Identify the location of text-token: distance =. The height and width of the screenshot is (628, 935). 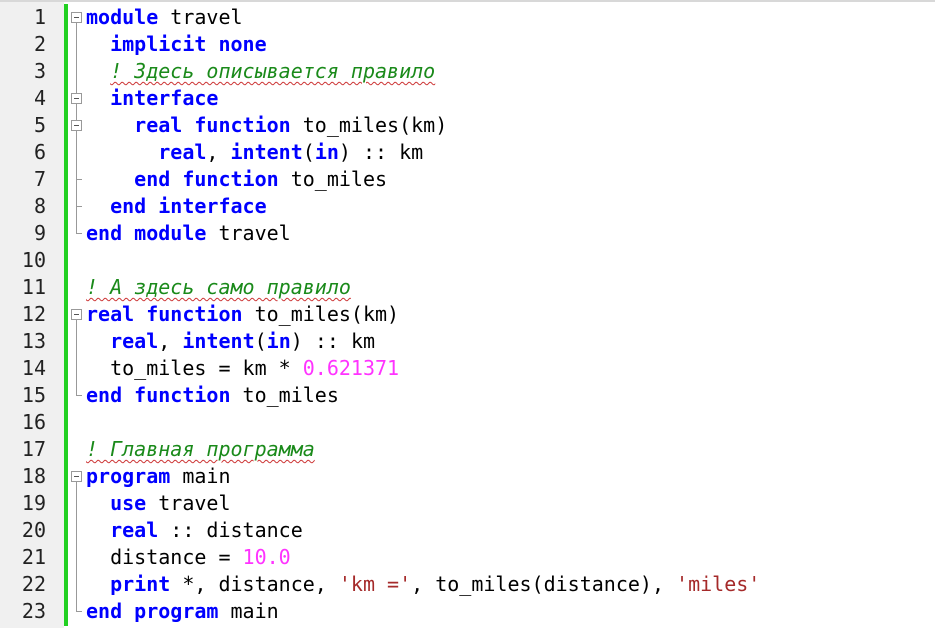
(164, 557).